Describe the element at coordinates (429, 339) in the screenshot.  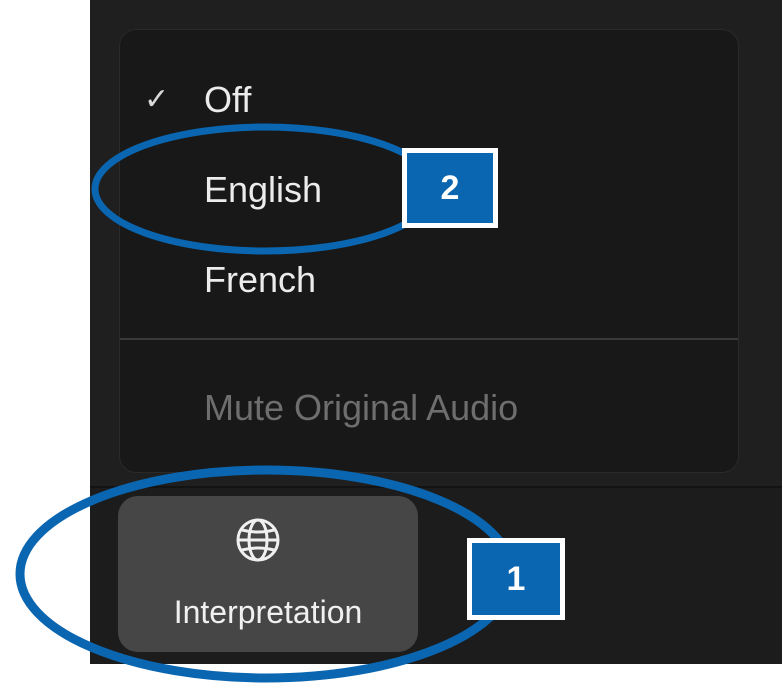
I see `menu-divider` at that location.